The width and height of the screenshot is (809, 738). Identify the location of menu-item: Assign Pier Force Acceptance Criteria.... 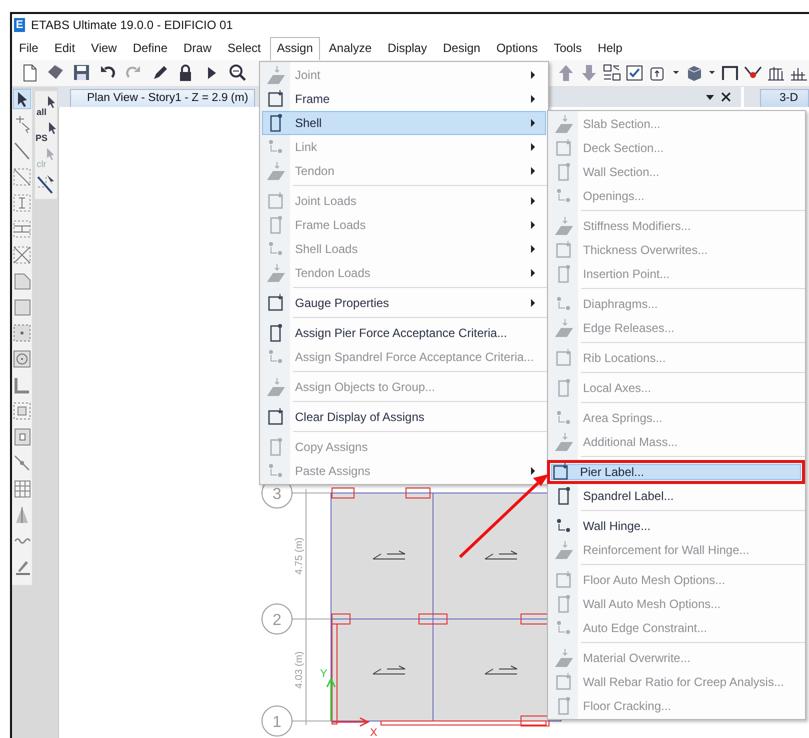
(404, 333).